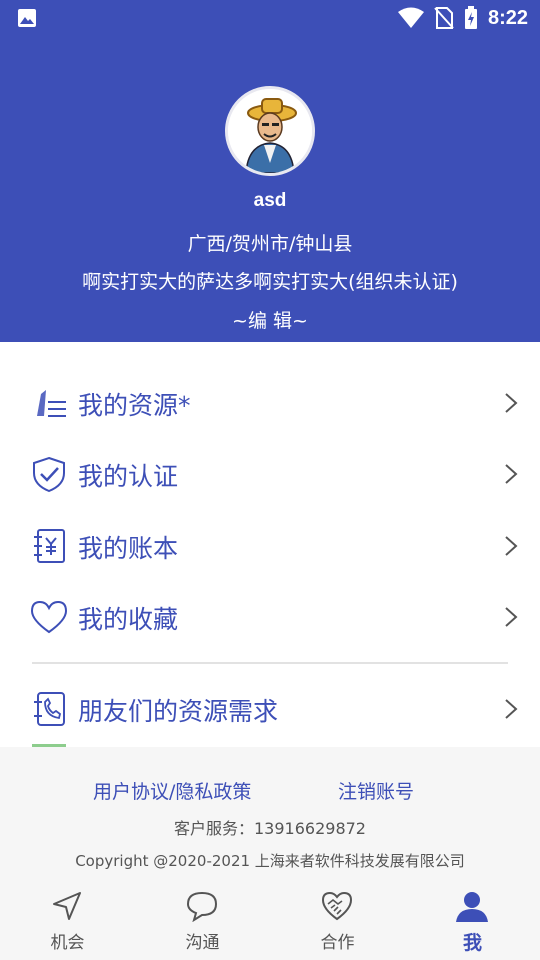  I want to click on cancel-account-link: 注销账号, so click(376, 790).